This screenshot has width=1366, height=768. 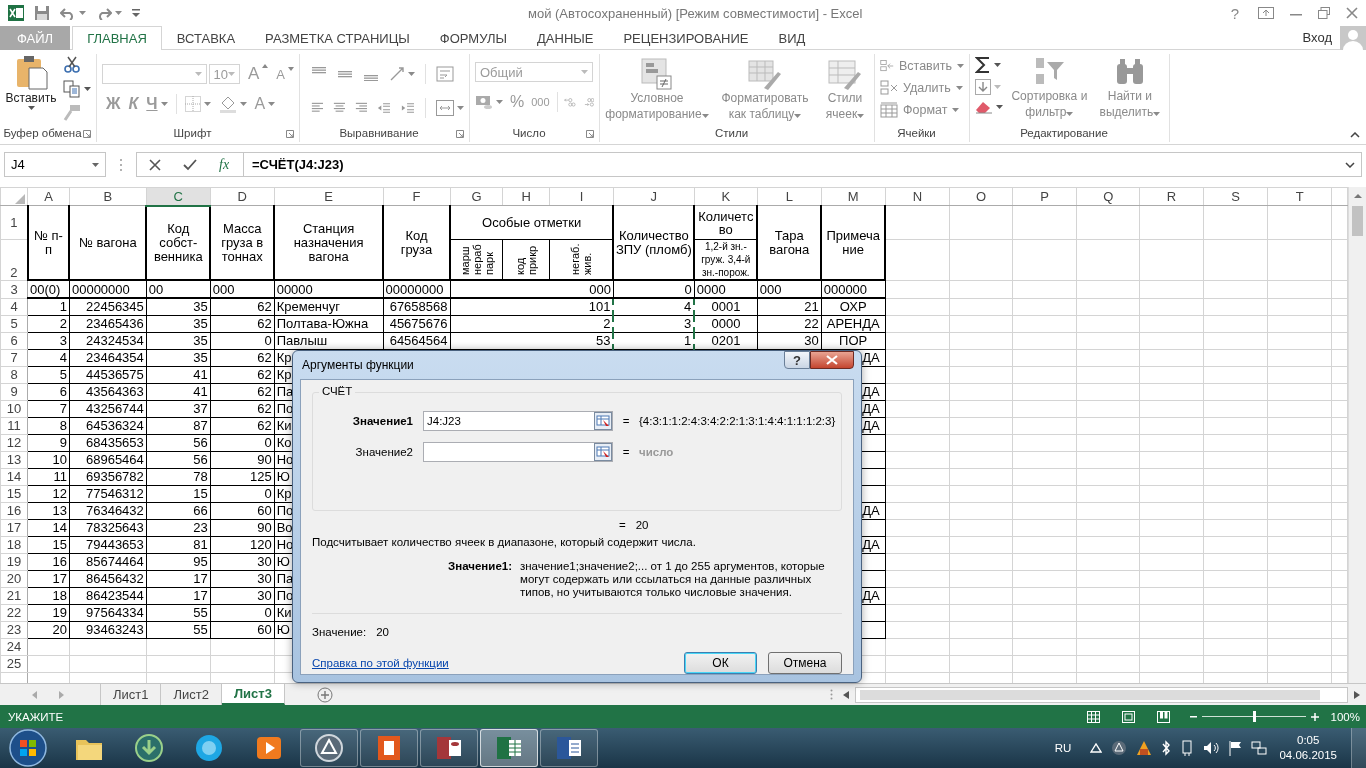 What do you see at coordinates (190, 164) in the screenshot?
I see `enter-icon` at bounding box center [190, 164].